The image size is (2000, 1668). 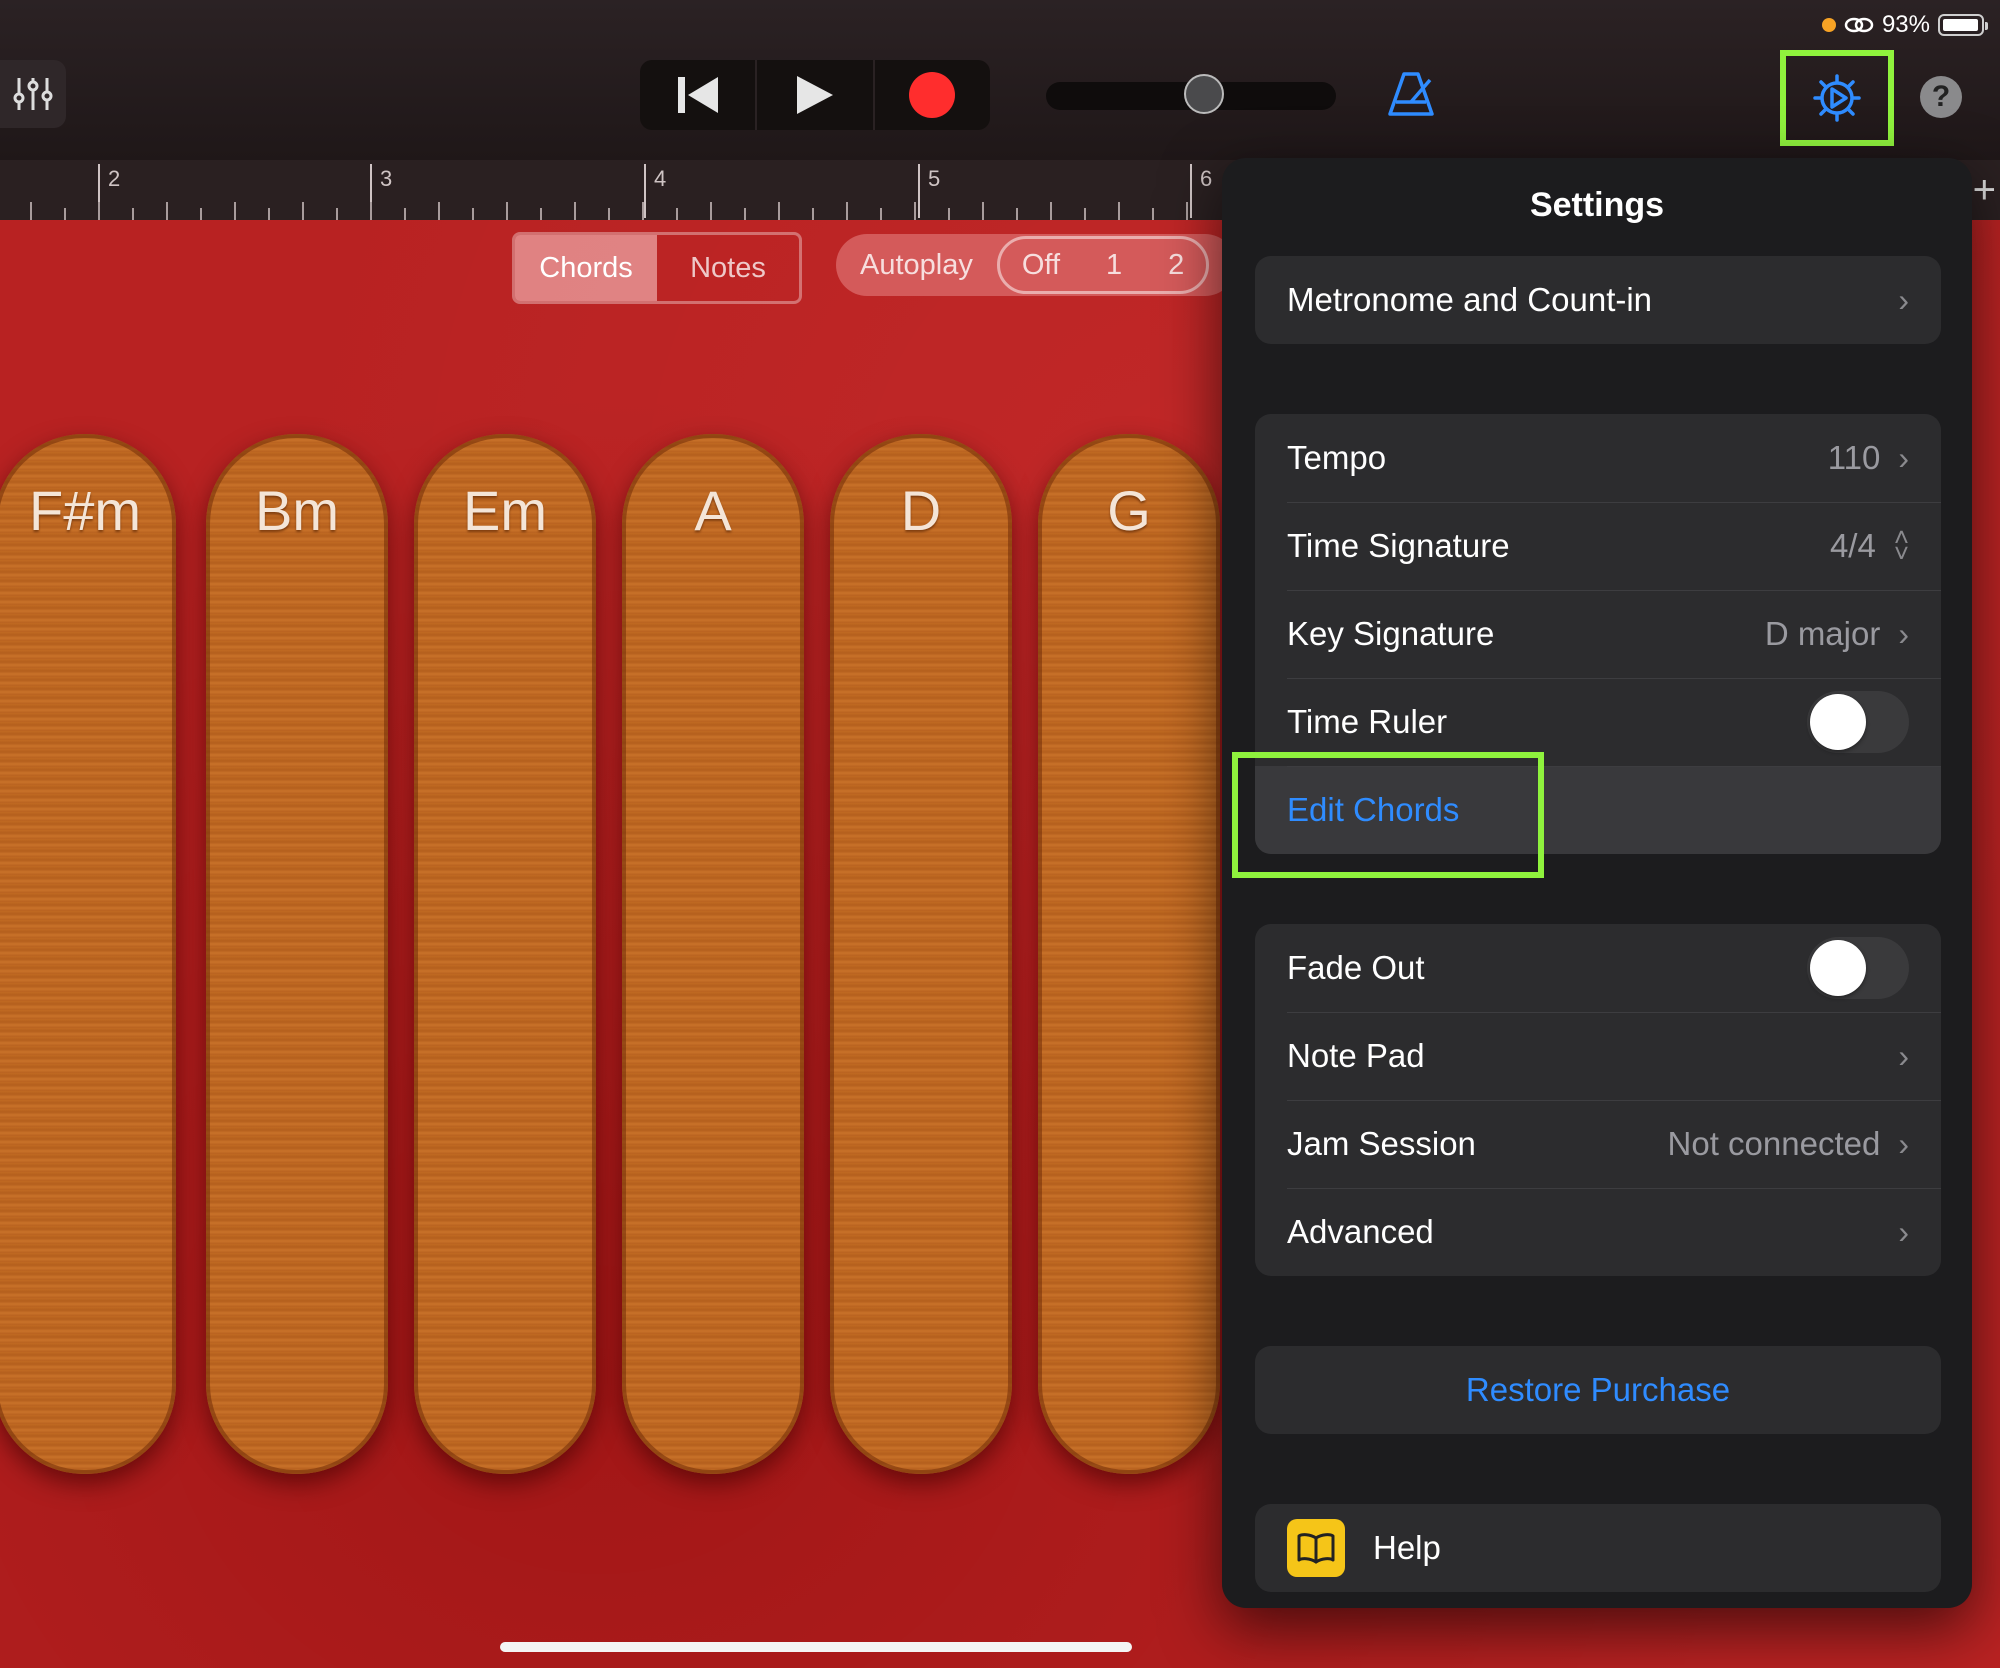 What do you see at coordinates (1381, 1143) in the screenshot?
I see `row-label: Jam Session` at bounding box center [1381, 1143].